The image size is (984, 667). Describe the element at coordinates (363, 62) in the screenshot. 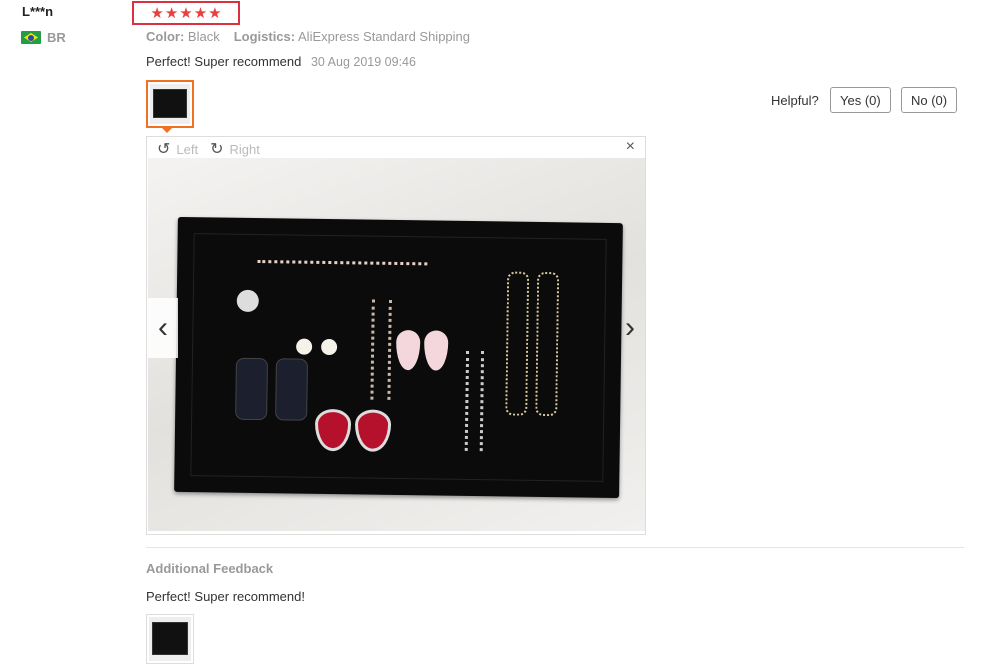

I see `review-date: 30 Aug 2019 09:46` at that location.